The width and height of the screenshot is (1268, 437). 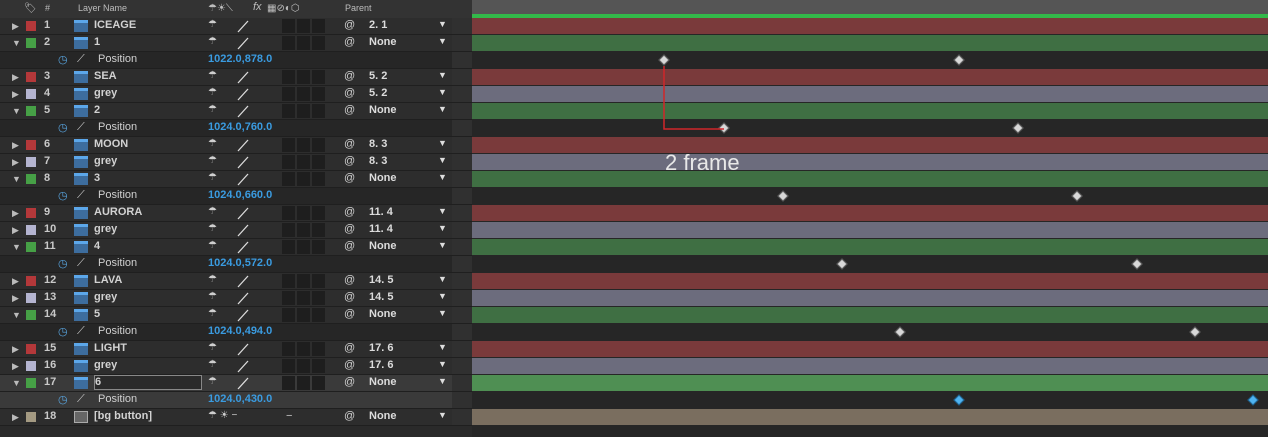 What do you see at coordinates (358, 8) in the screenshot?
I see `column-parent-header: Parent` at bounding box center [358, 8].